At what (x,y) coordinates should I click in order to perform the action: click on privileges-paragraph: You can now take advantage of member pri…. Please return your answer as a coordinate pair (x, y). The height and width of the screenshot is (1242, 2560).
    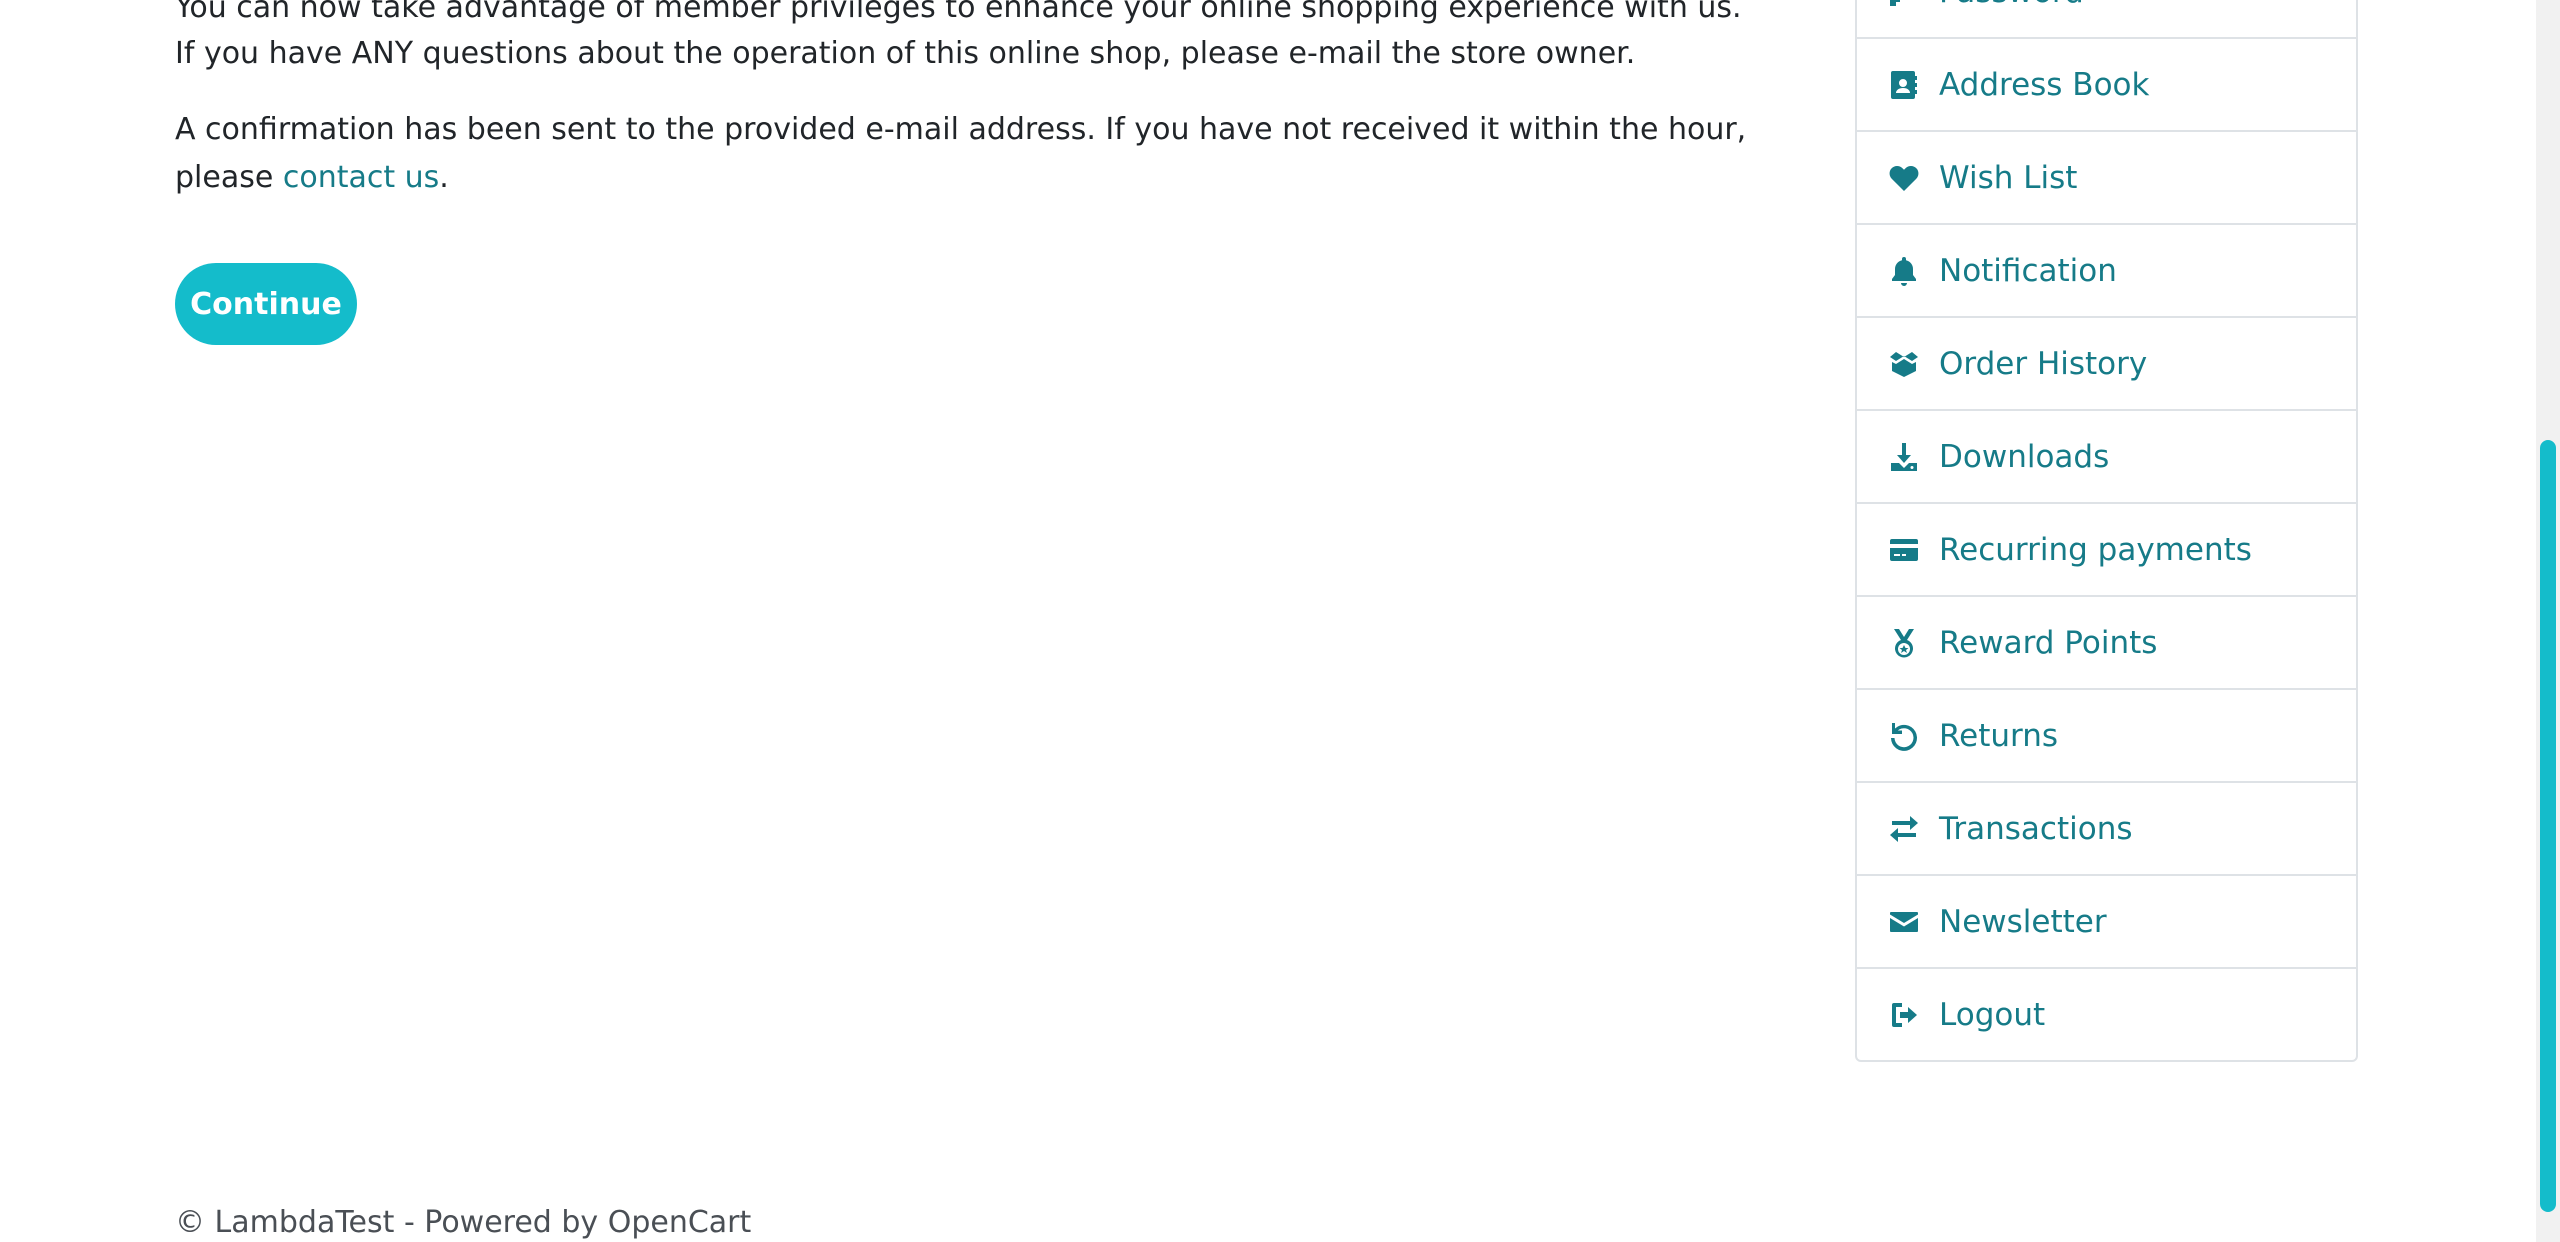
    Looking at the image, I should click on (958, 12).